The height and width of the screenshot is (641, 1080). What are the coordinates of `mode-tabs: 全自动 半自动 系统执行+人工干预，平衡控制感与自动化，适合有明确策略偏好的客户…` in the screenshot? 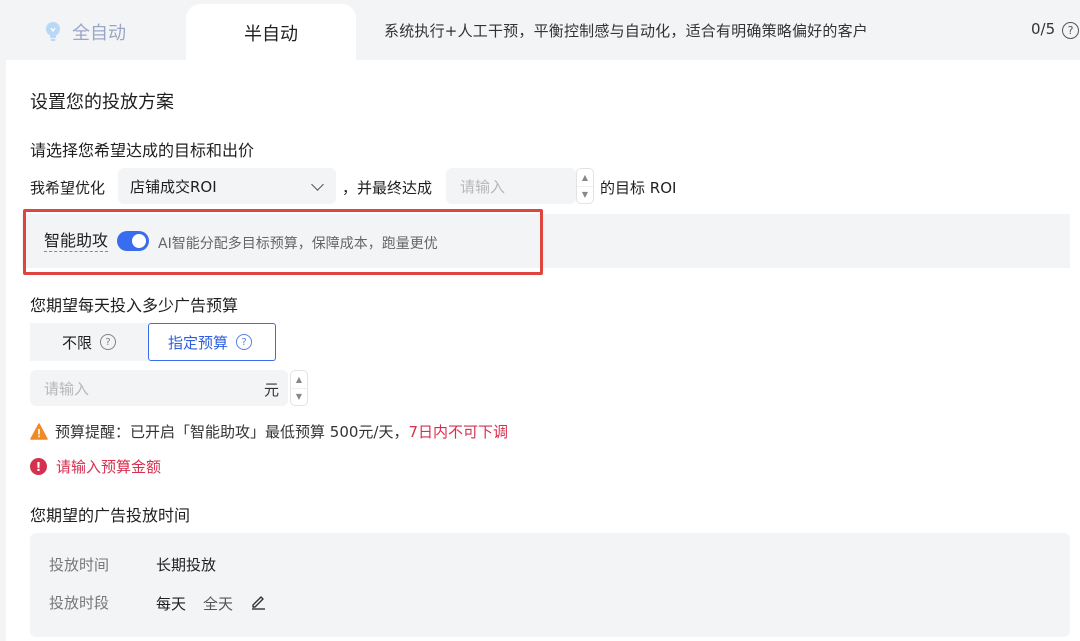 It's located at (540, 31).